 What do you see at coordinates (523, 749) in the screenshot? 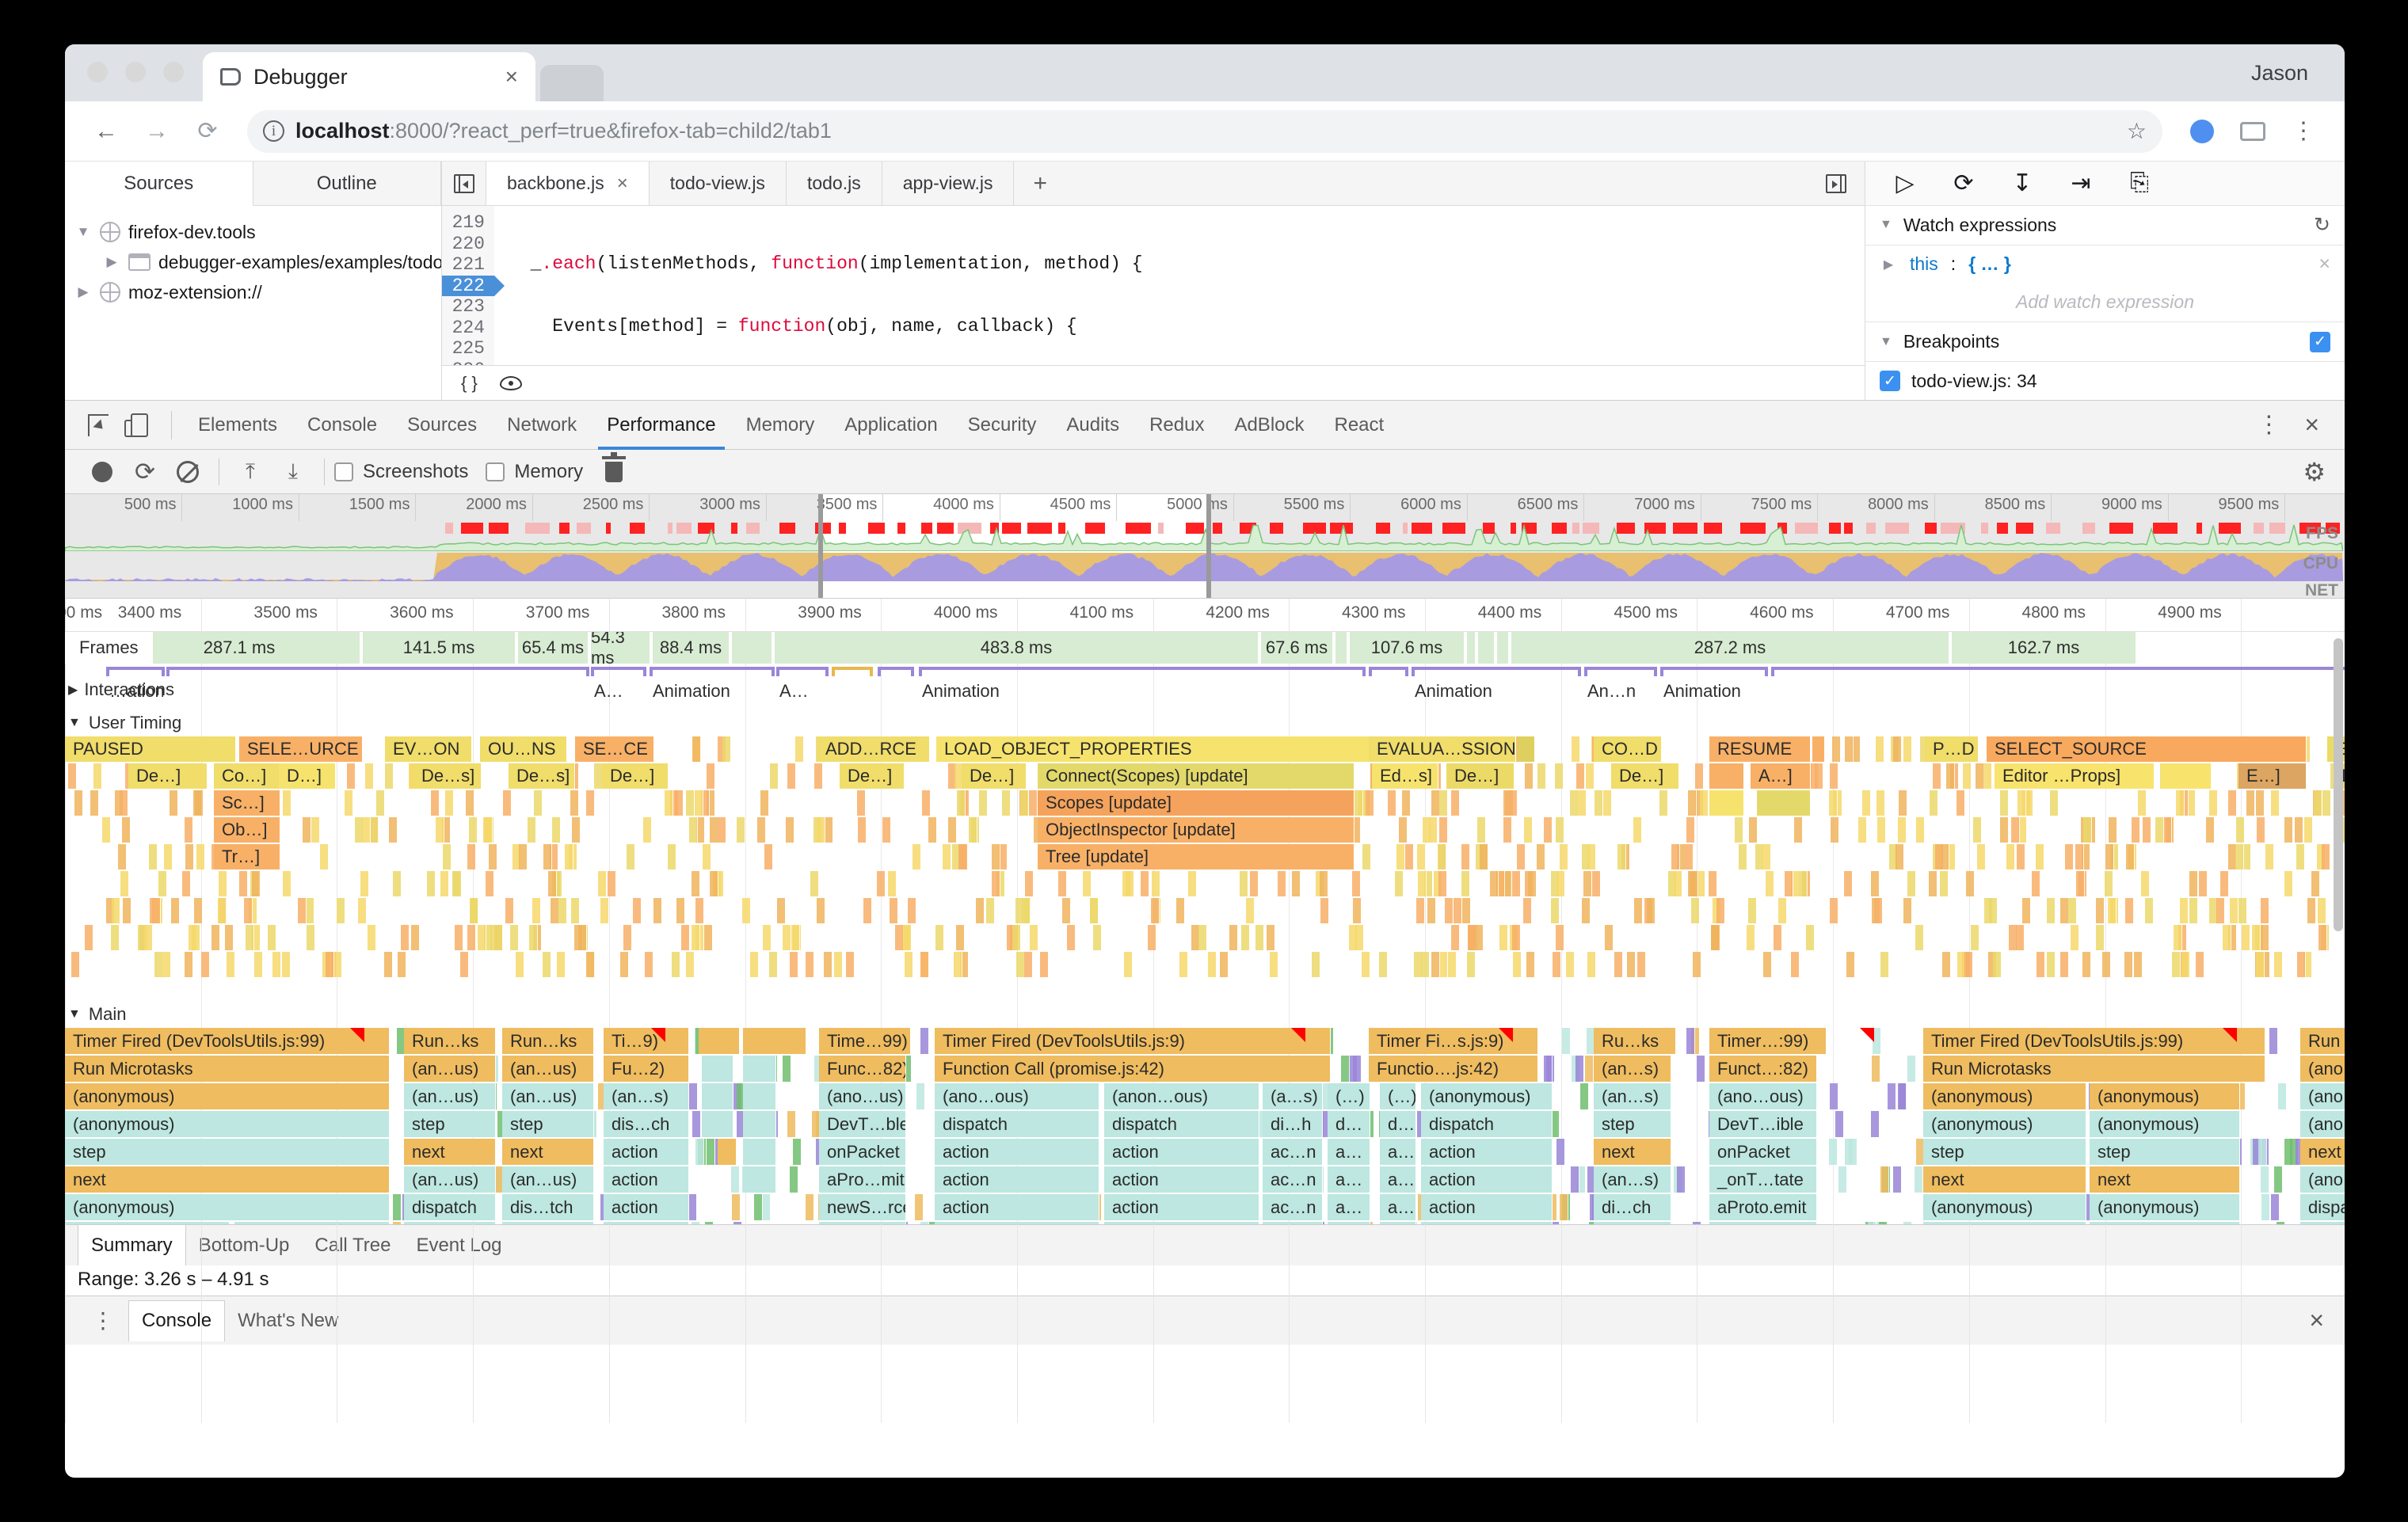
I see `user-timing-block: OU…NS` at bounding box center [523, 749].